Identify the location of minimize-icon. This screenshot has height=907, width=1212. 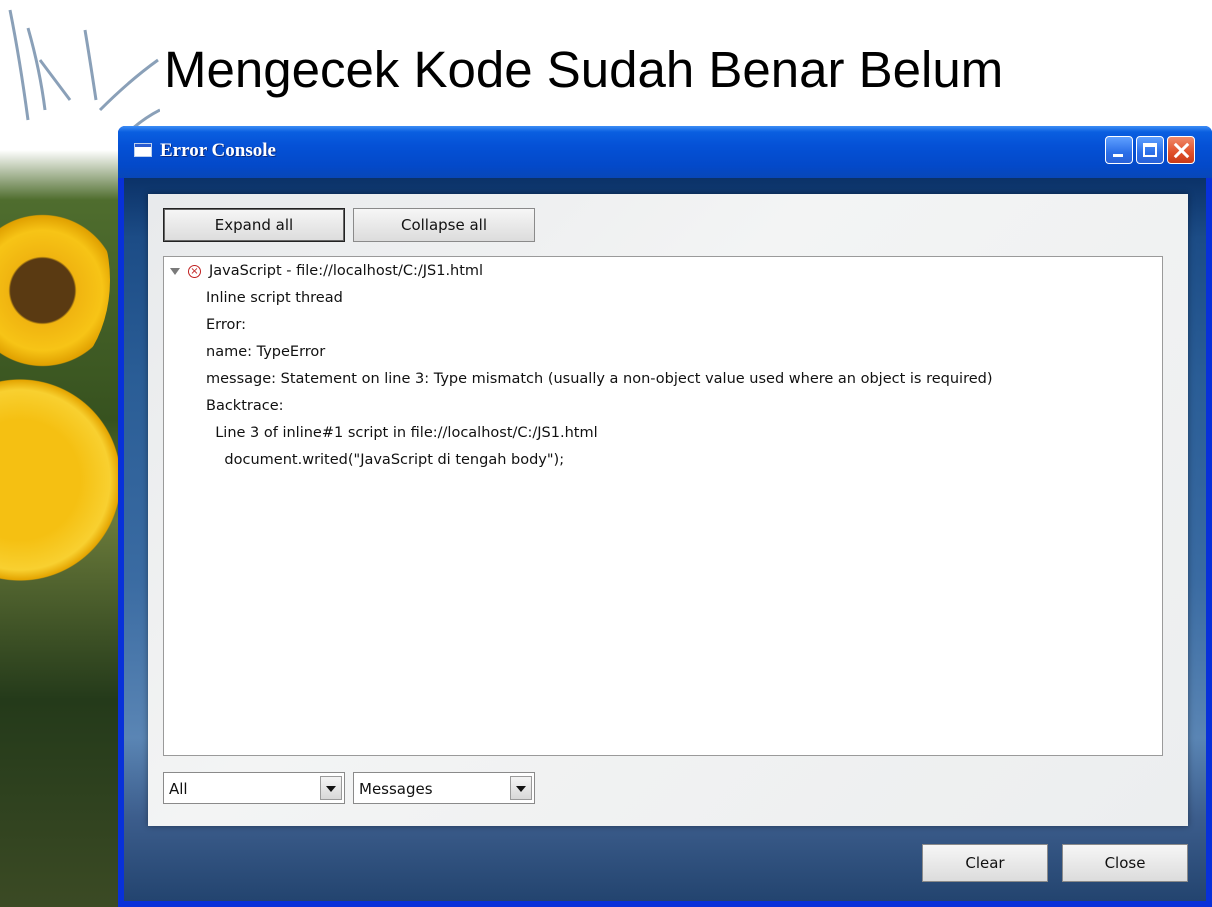
(1119, 150).